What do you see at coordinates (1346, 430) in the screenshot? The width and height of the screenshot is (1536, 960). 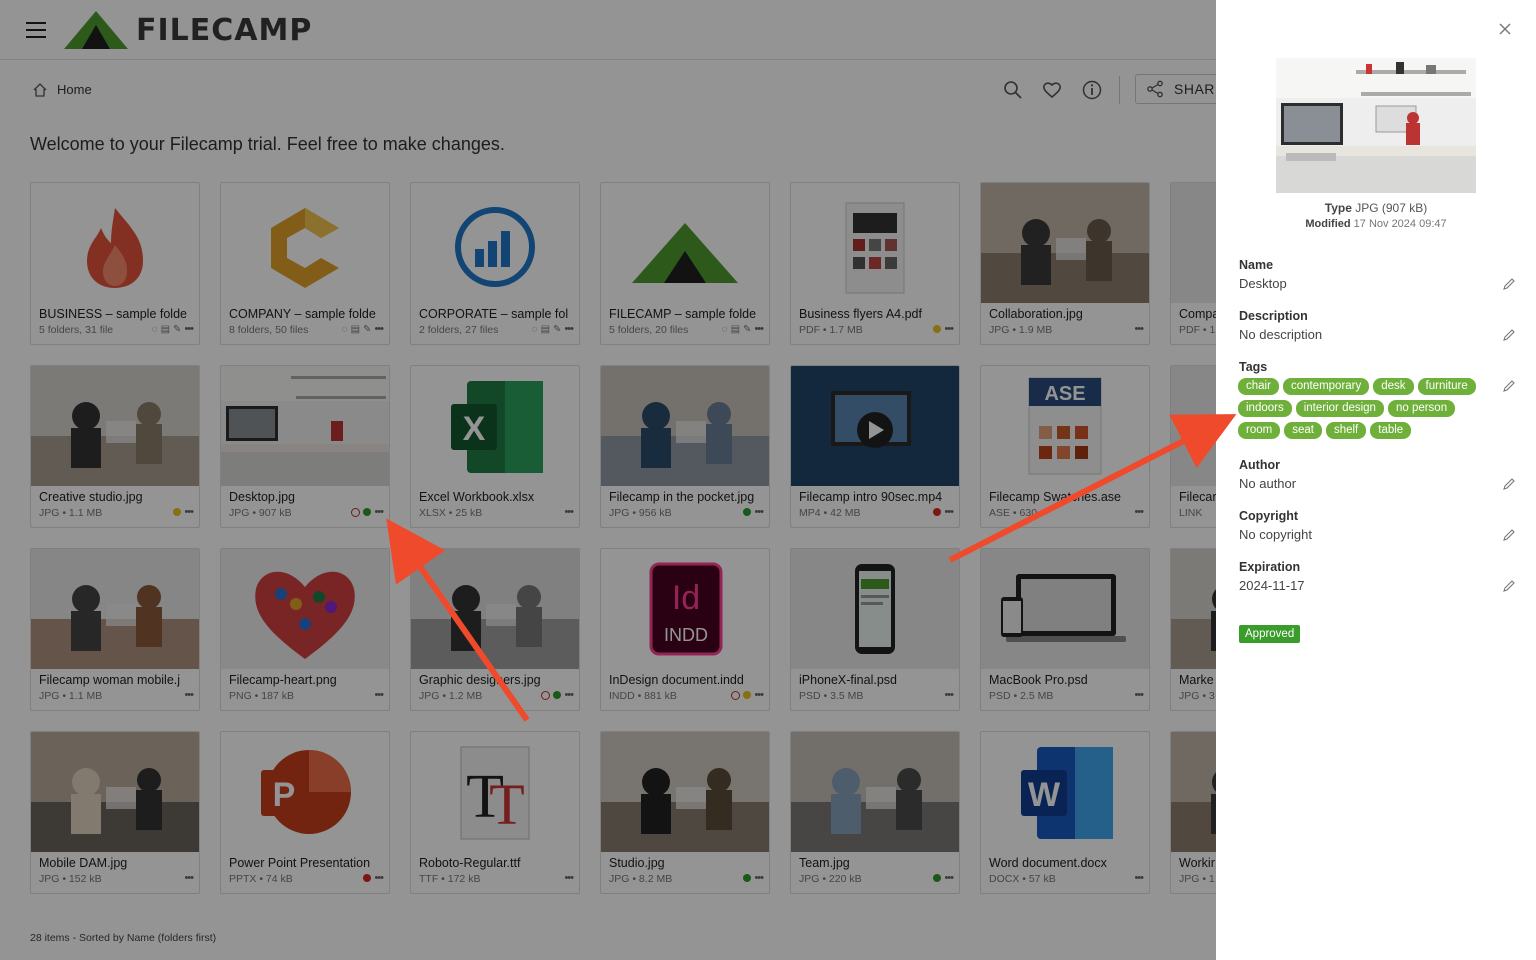 I see `tag-chip: shelf` at bounding box center [1346, 430].